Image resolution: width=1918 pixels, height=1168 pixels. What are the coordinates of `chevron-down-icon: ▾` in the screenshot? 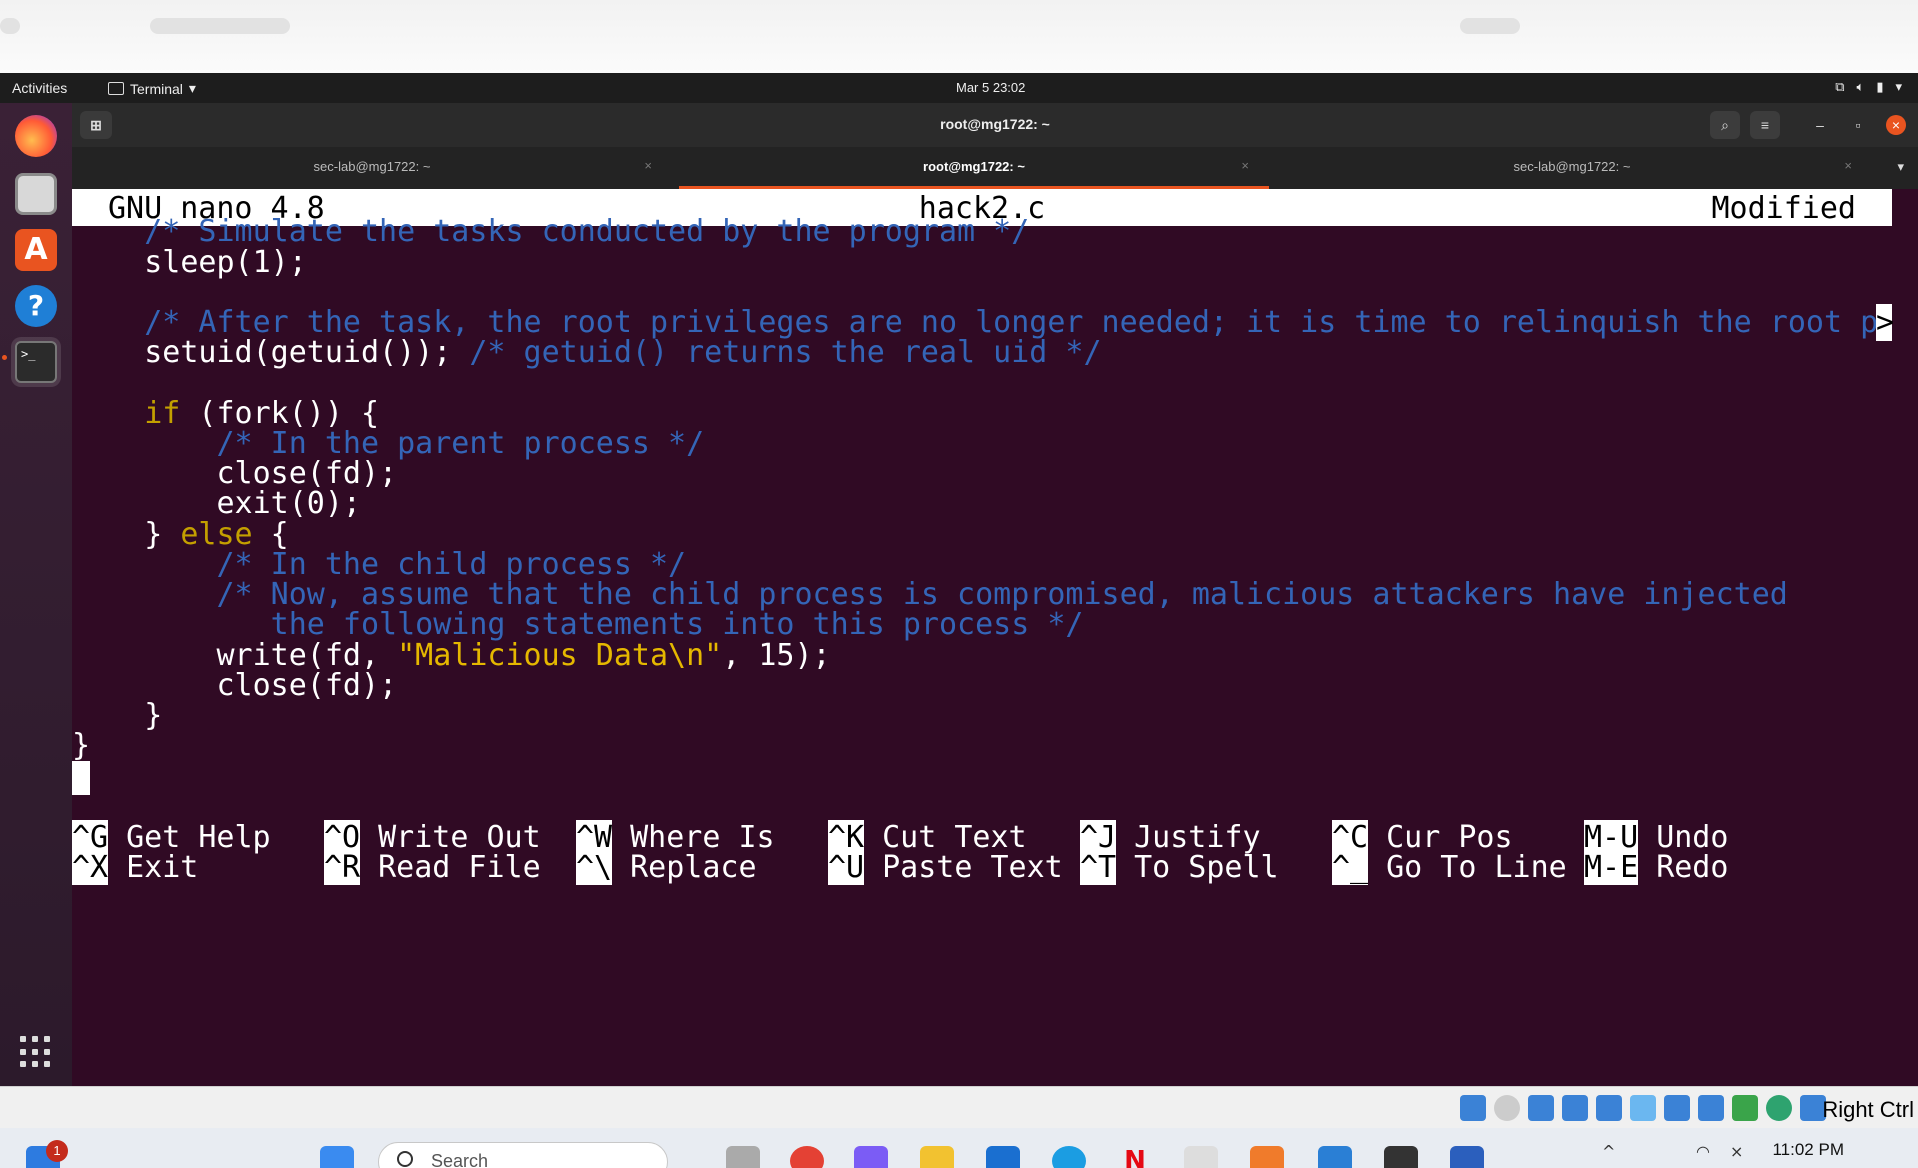 It's located at (1898, 86).